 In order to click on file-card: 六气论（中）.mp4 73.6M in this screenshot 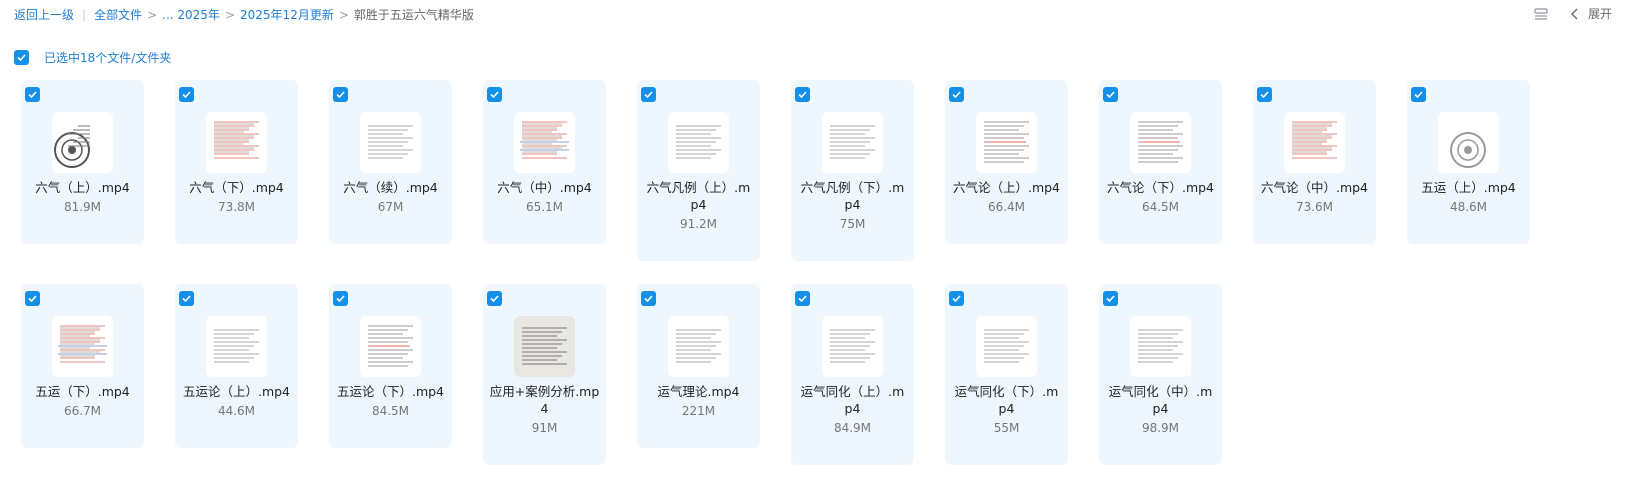, I will do `click(1314, 162)`.